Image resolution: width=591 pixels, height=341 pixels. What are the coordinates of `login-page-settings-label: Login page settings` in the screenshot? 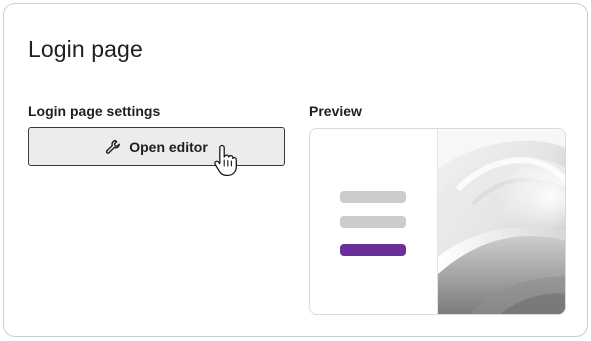 It's located at (94, 111).